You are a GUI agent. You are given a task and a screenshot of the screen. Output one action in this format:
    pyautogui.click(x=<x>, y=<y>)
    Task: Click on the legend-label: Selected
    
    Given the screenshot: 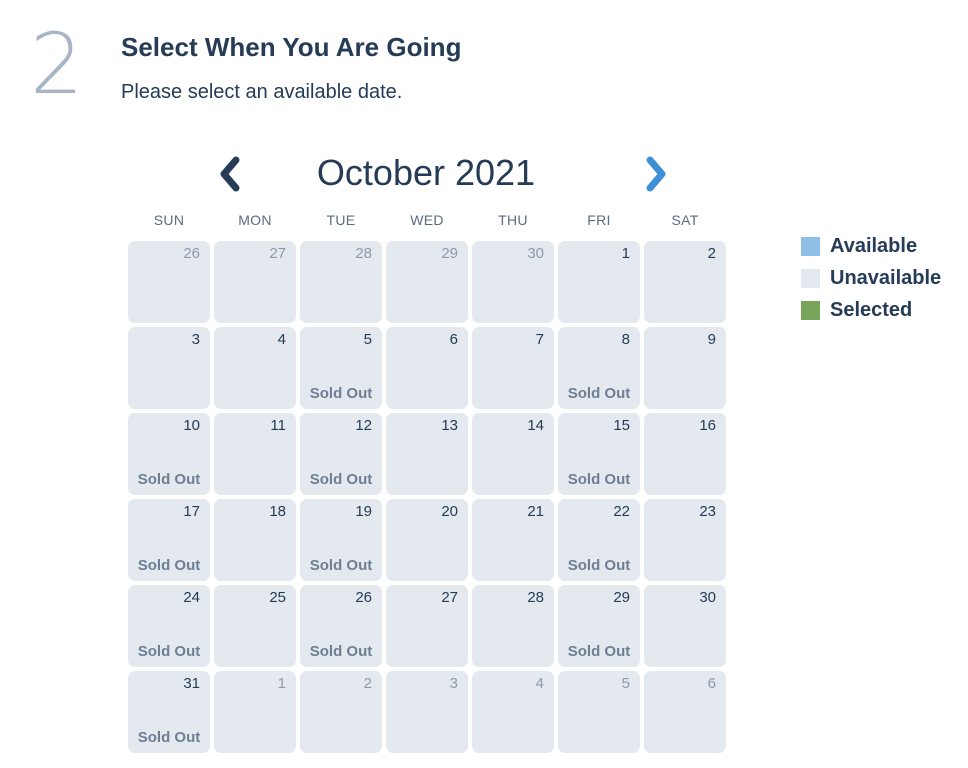 What is the action you would take?
    pyautogui.click(x=871, y=309)
    